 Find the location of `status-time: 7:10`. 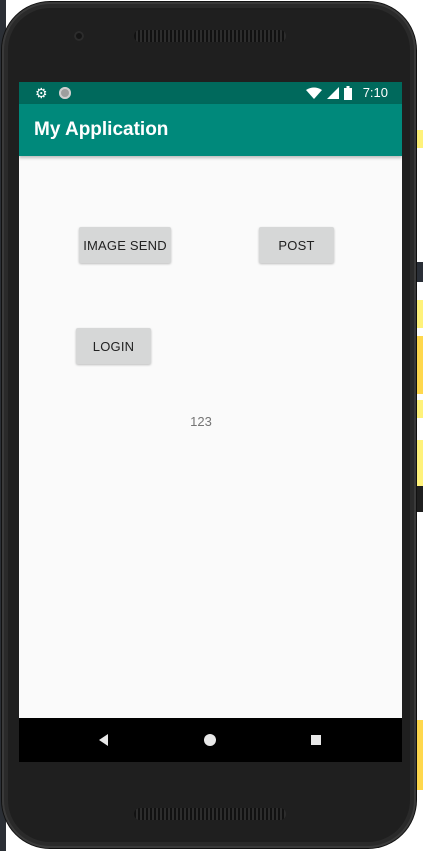

status-time: 7:10 is located at coordinates (375, 92).